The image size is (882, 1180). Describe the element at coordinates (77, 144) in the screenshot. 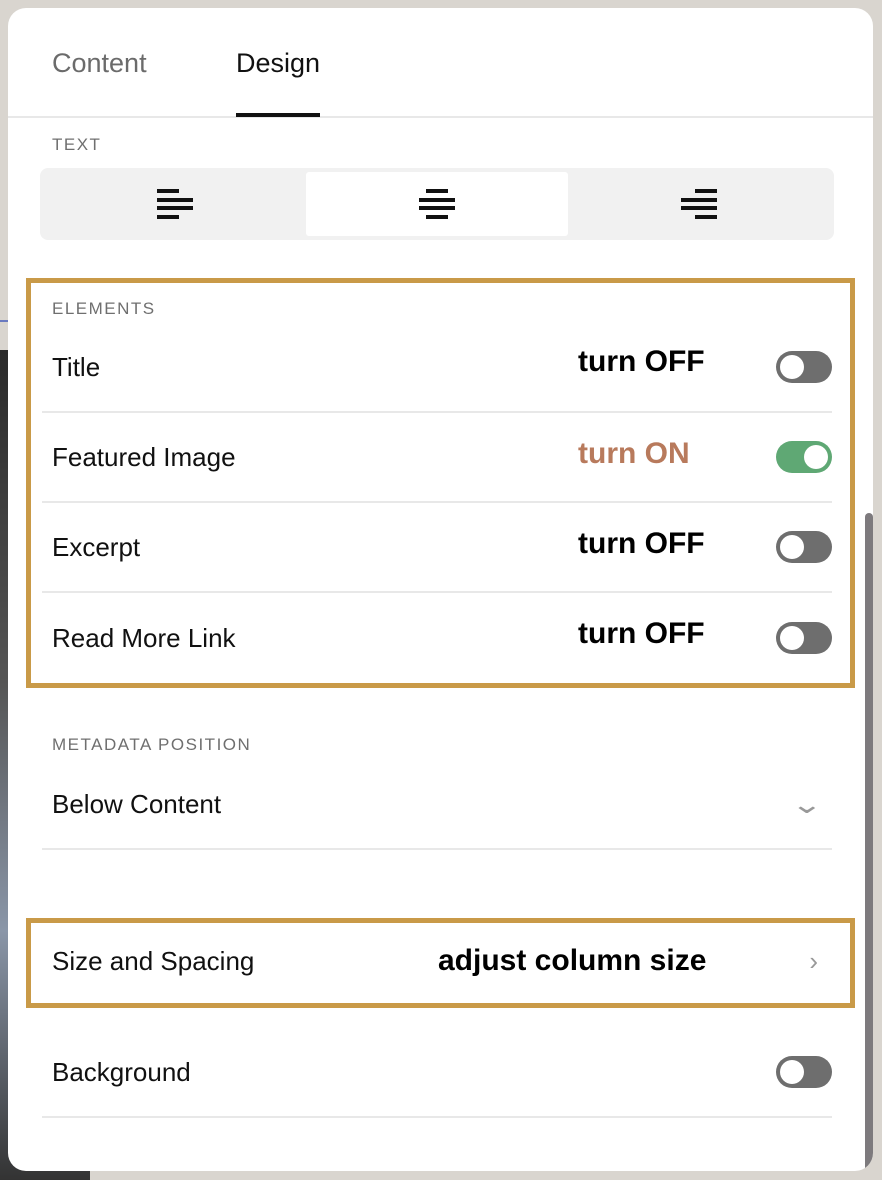

I see `text-section-label: TEXT` at that location.